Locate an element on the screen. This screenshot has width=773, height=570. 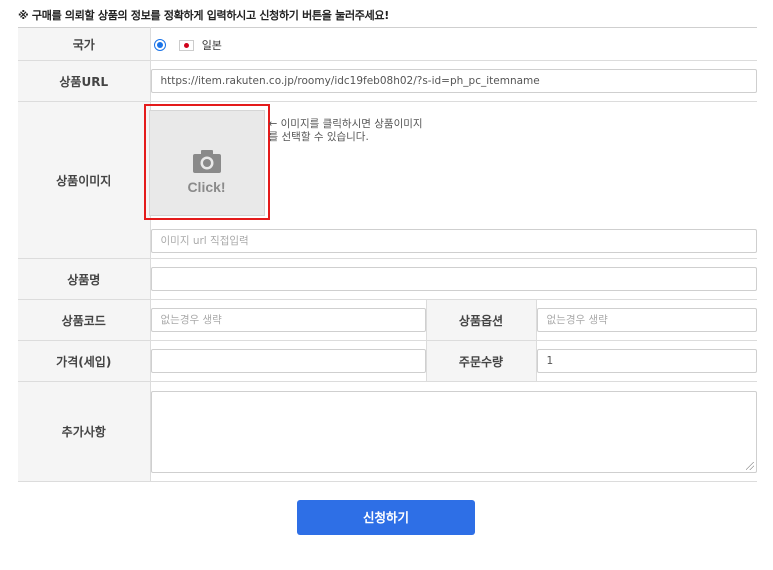
extra-label: 추가사항 is located at coordinates (84, 431).